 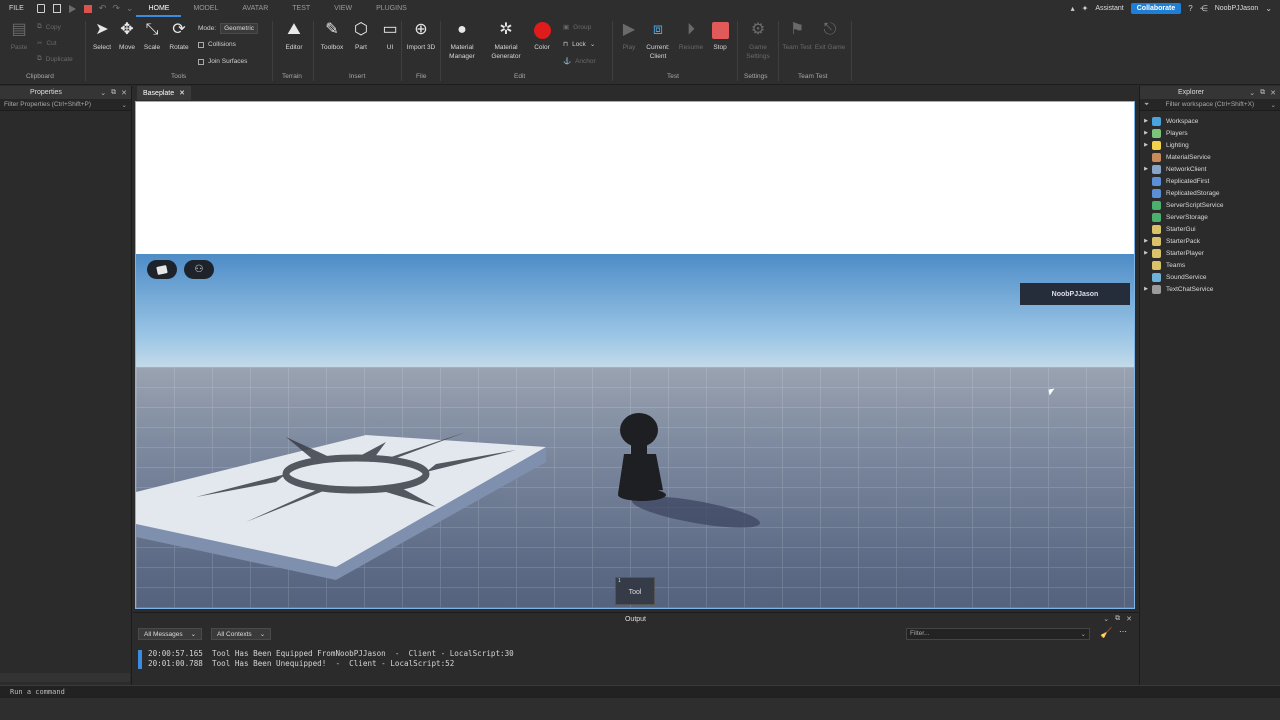 I want to click on tab-baseplate: Baseplate ✕, so click(x=164, y=93).